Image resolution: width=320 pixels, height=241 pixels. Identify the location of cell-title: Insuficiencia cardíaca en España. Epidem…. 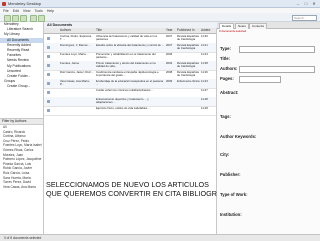
(127, 74).